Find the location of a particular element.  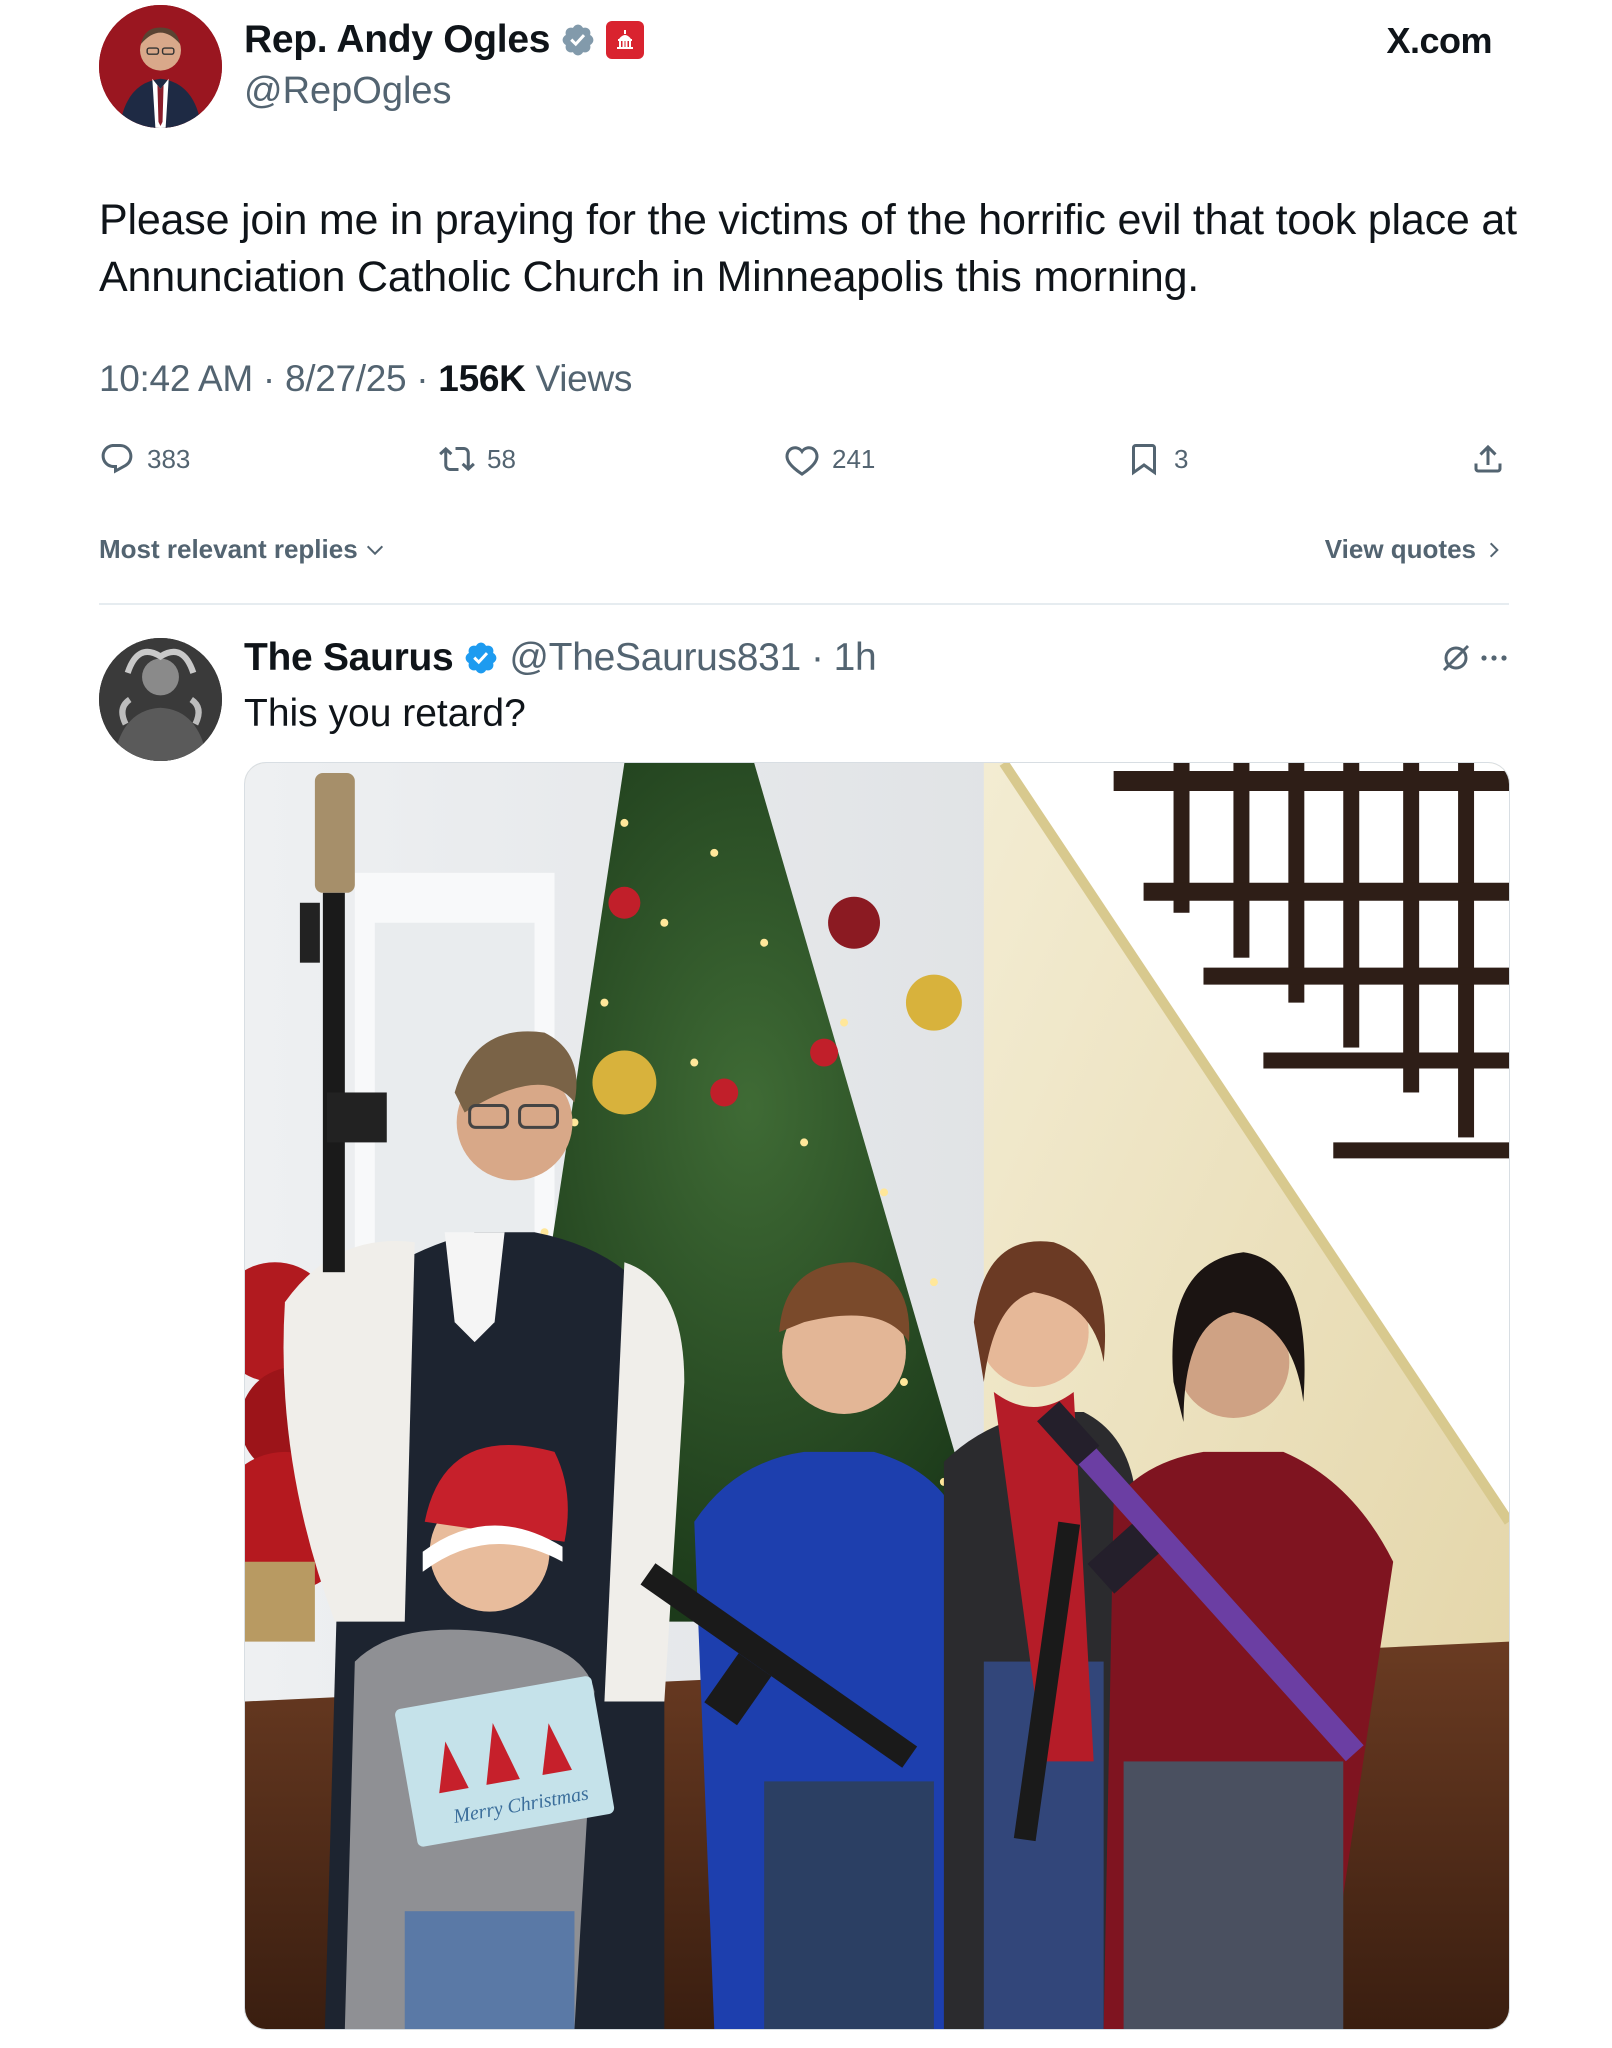

capitol-building-badge-icon is located at coordinates (625, 40).